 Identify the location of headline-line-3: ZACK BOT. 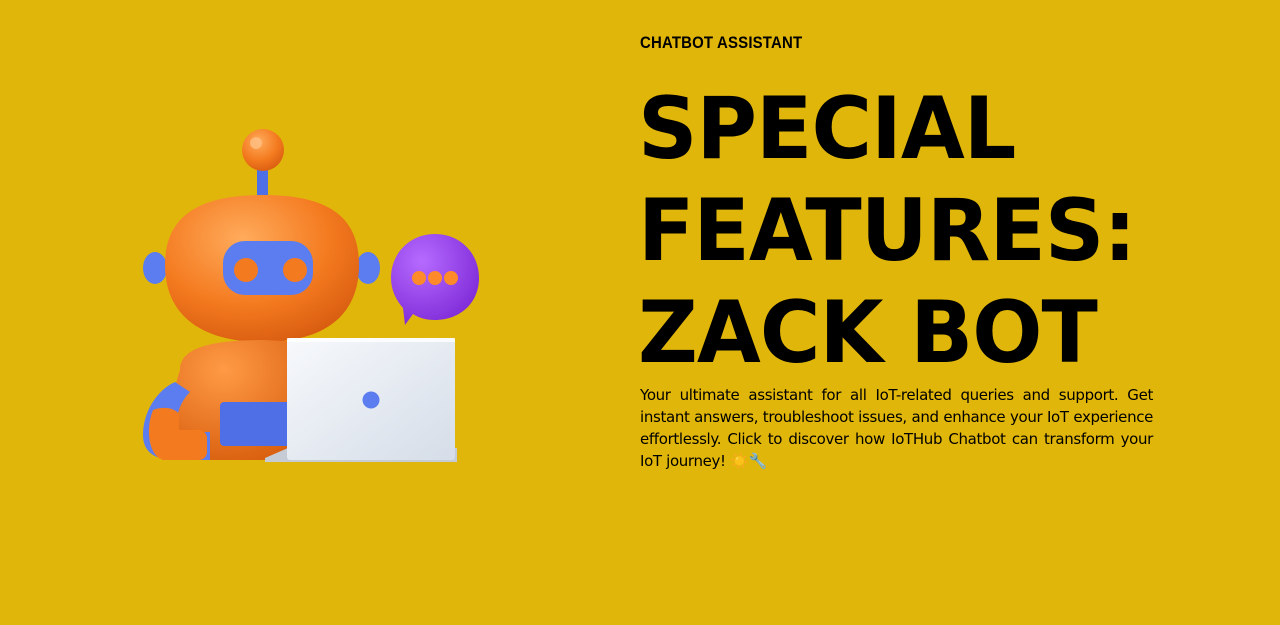
(868, 333).